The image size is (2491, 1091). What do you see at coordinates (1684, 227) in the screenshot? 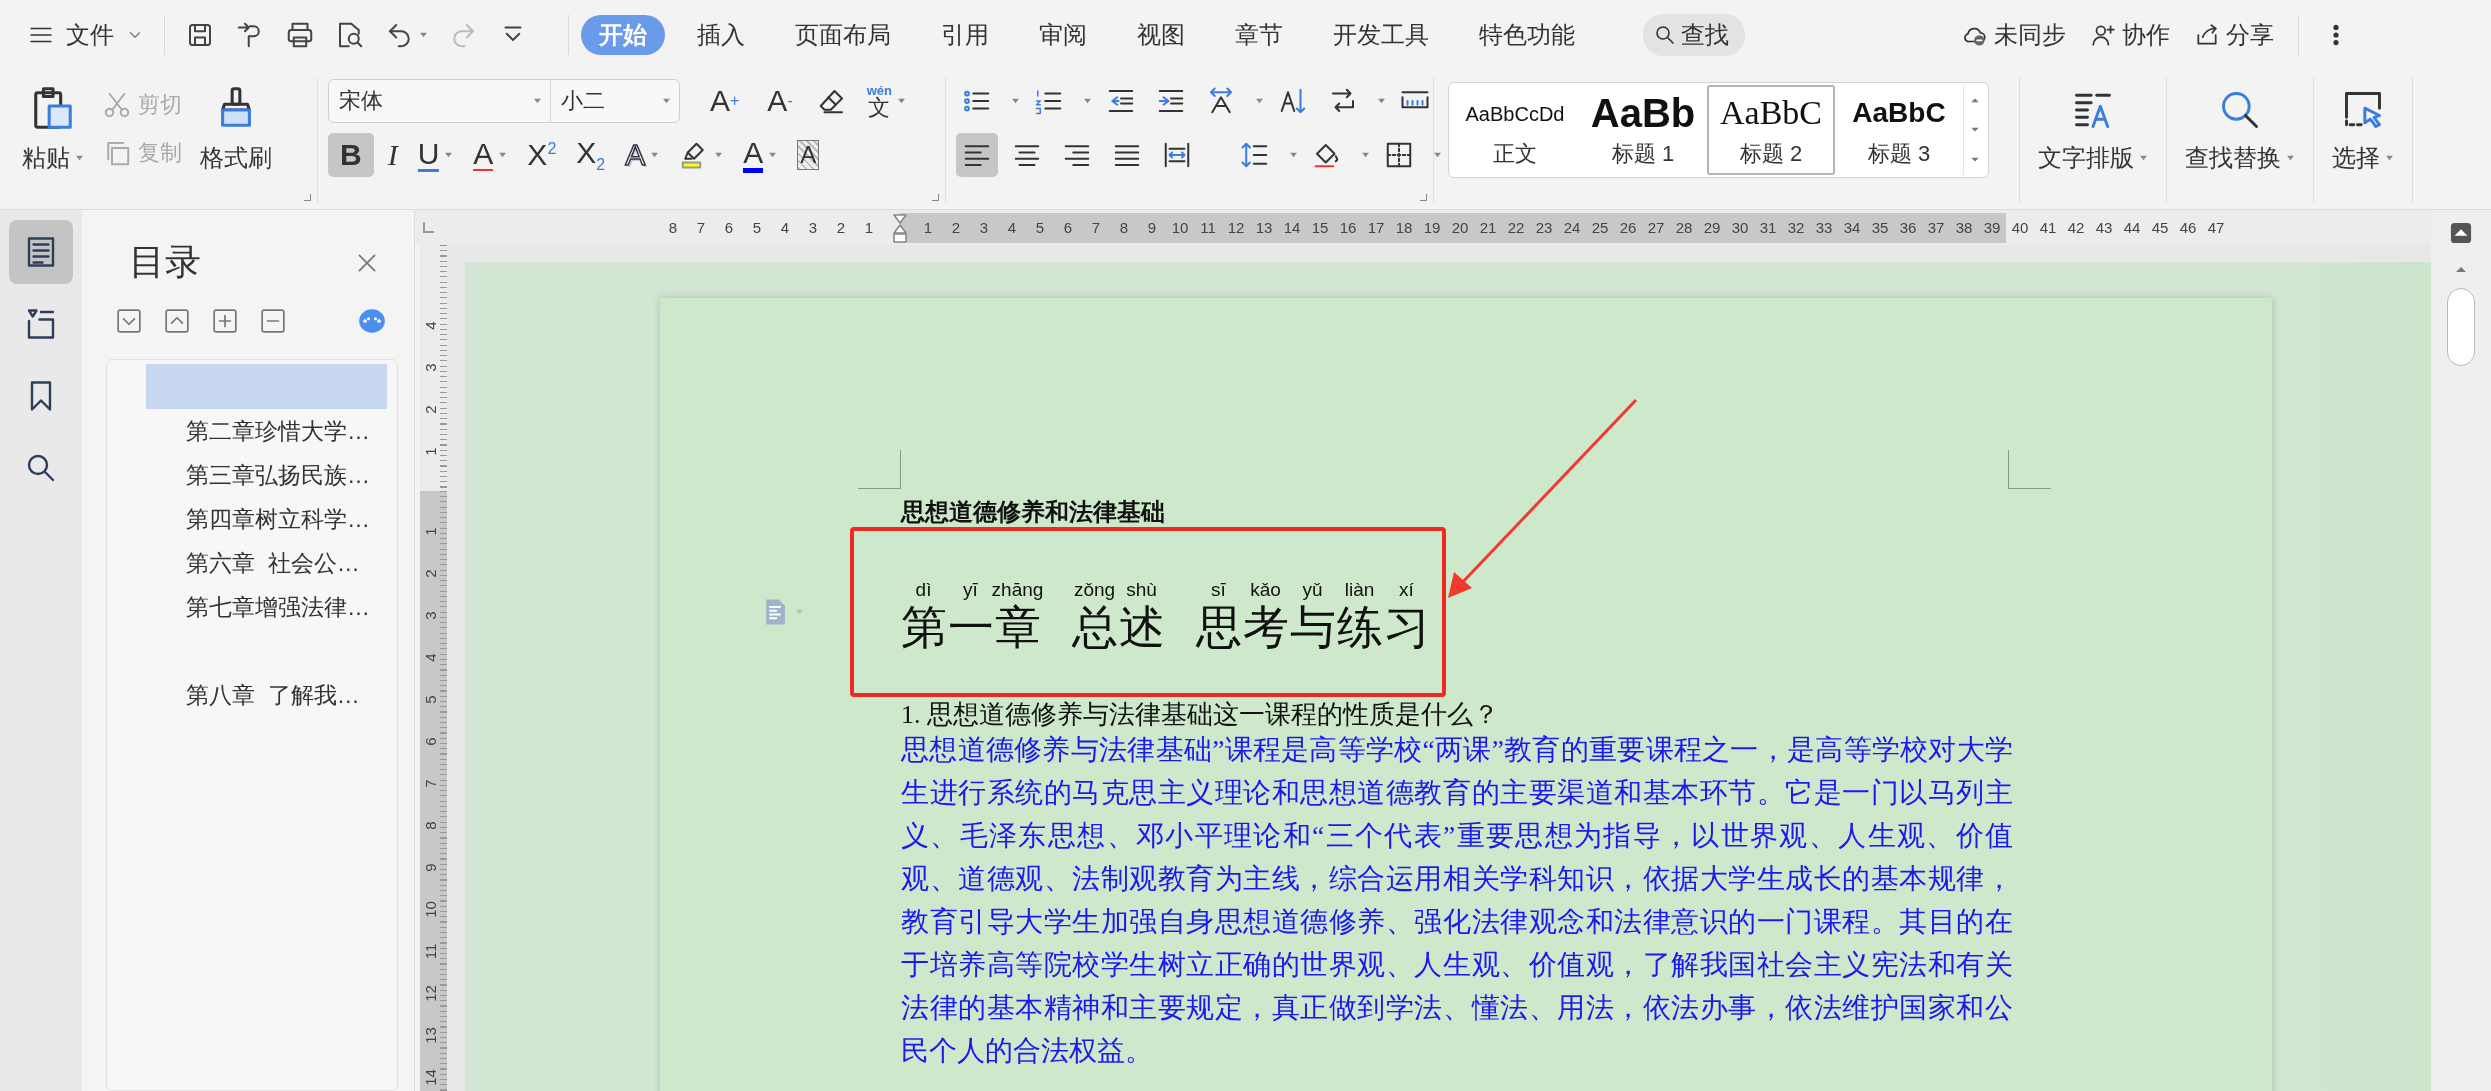
I see `ruler-number: 28` at bounding box center [1684, 227].